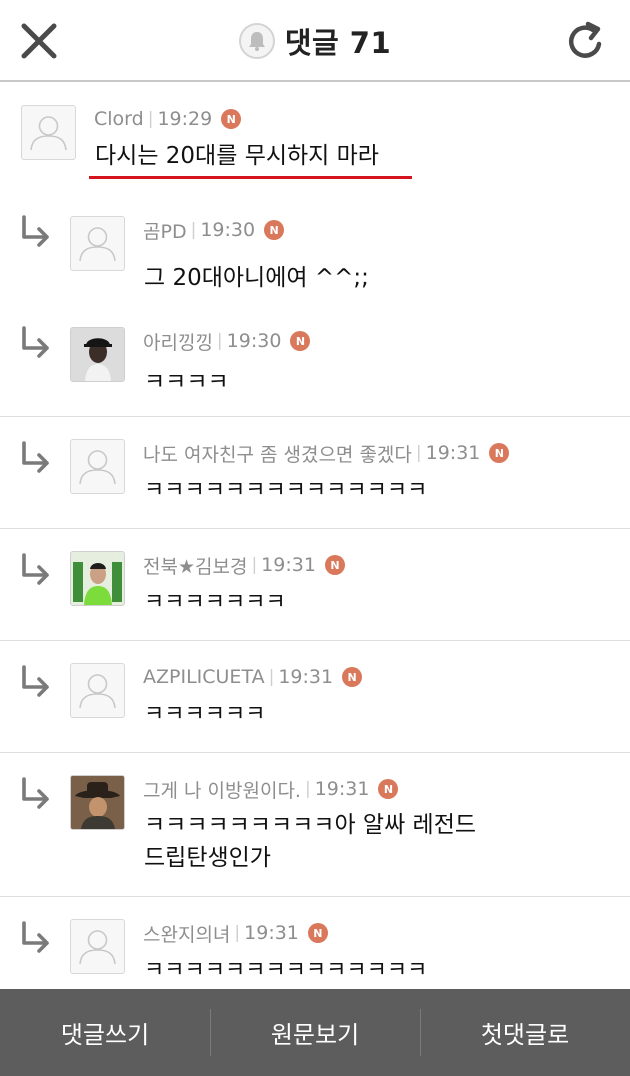  I want to click on comment-text: 다시는 20대를 무시하지 마라, so click(237, 156).